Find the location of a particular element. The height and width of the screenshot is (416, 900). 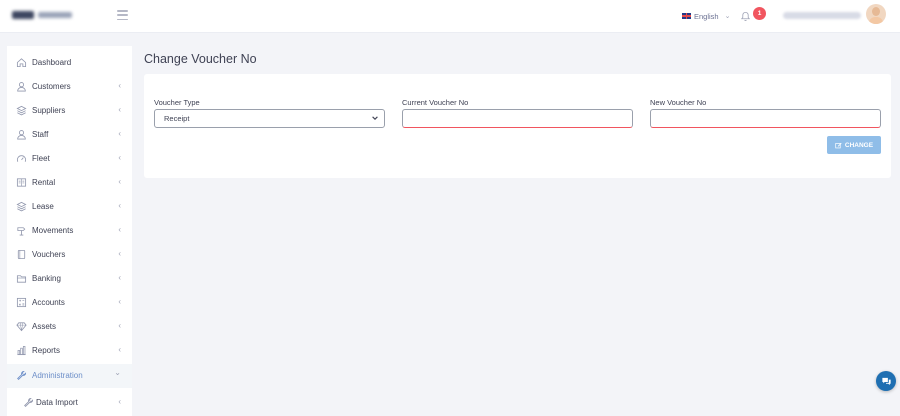

calculator-icon is located at coordinates (21, 302).